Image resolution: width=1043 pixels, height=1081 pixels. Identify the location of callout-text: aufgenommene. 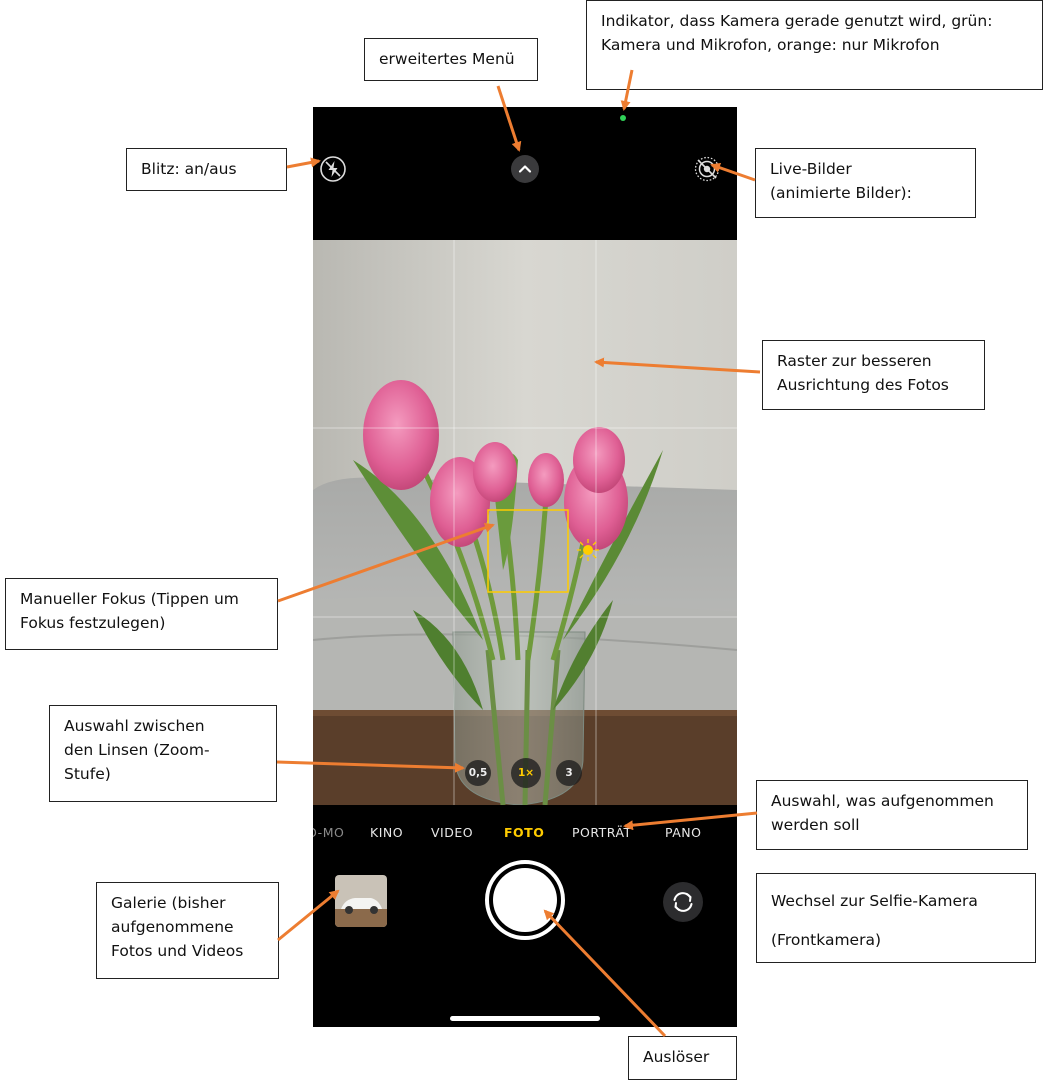
(172, 927).